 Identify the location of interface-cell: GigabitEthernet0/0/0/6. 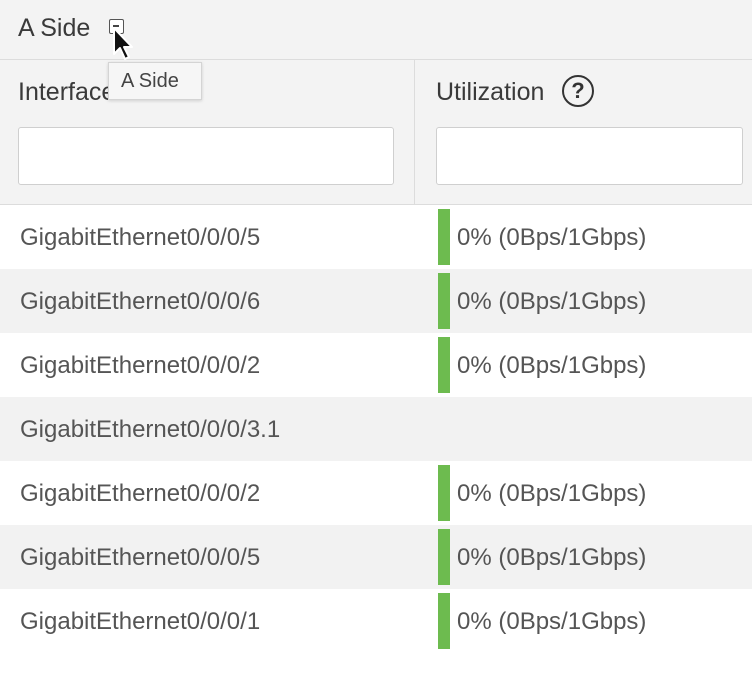
(140, 301).